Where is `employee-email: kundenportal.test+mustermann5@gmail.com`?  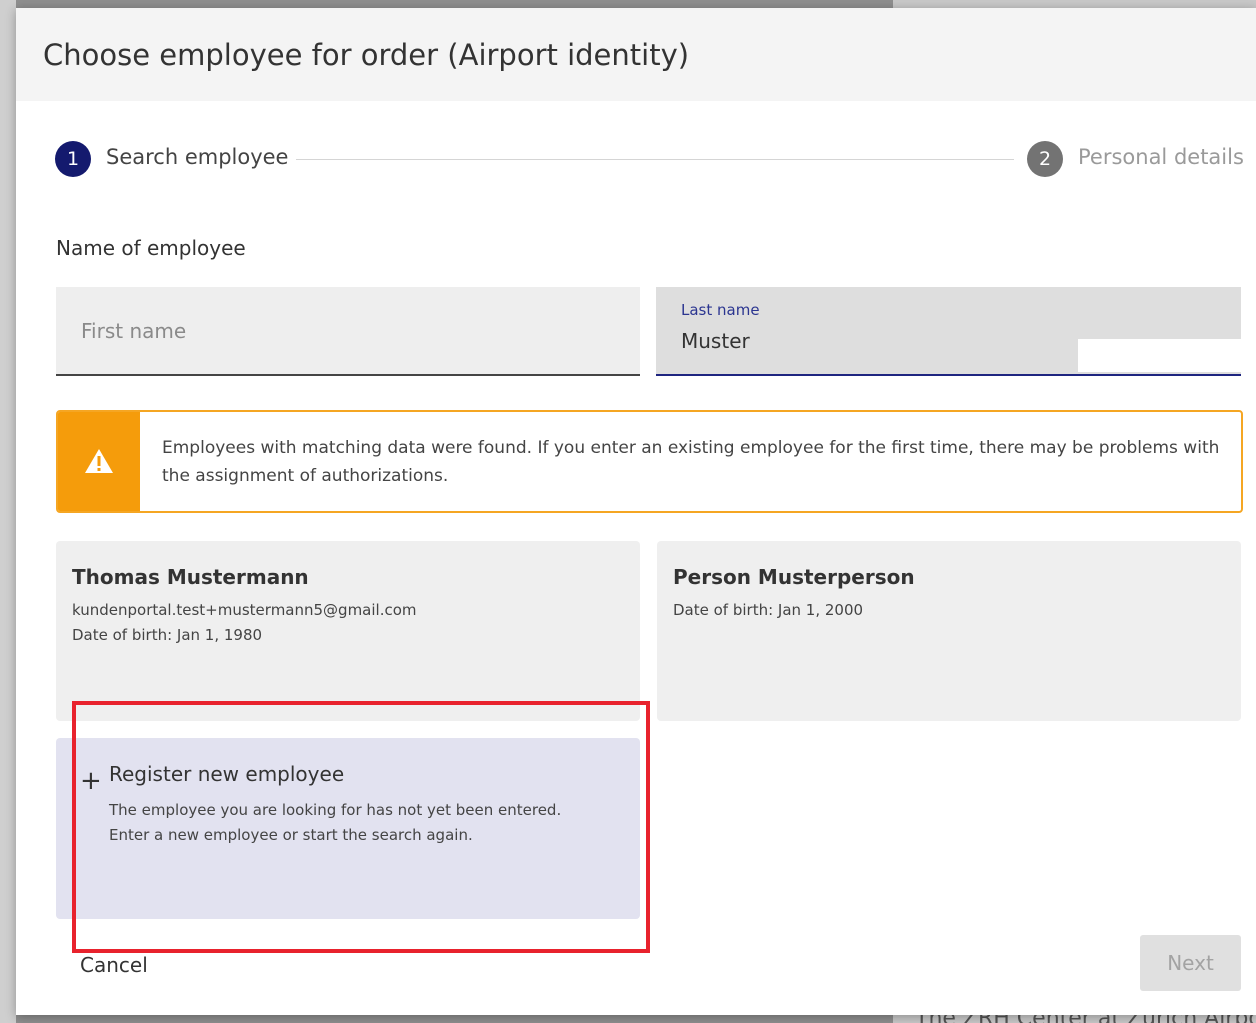 employee-email: kundenportal.test+mustermann5@gmail.com is located at coordinates (244, 610).